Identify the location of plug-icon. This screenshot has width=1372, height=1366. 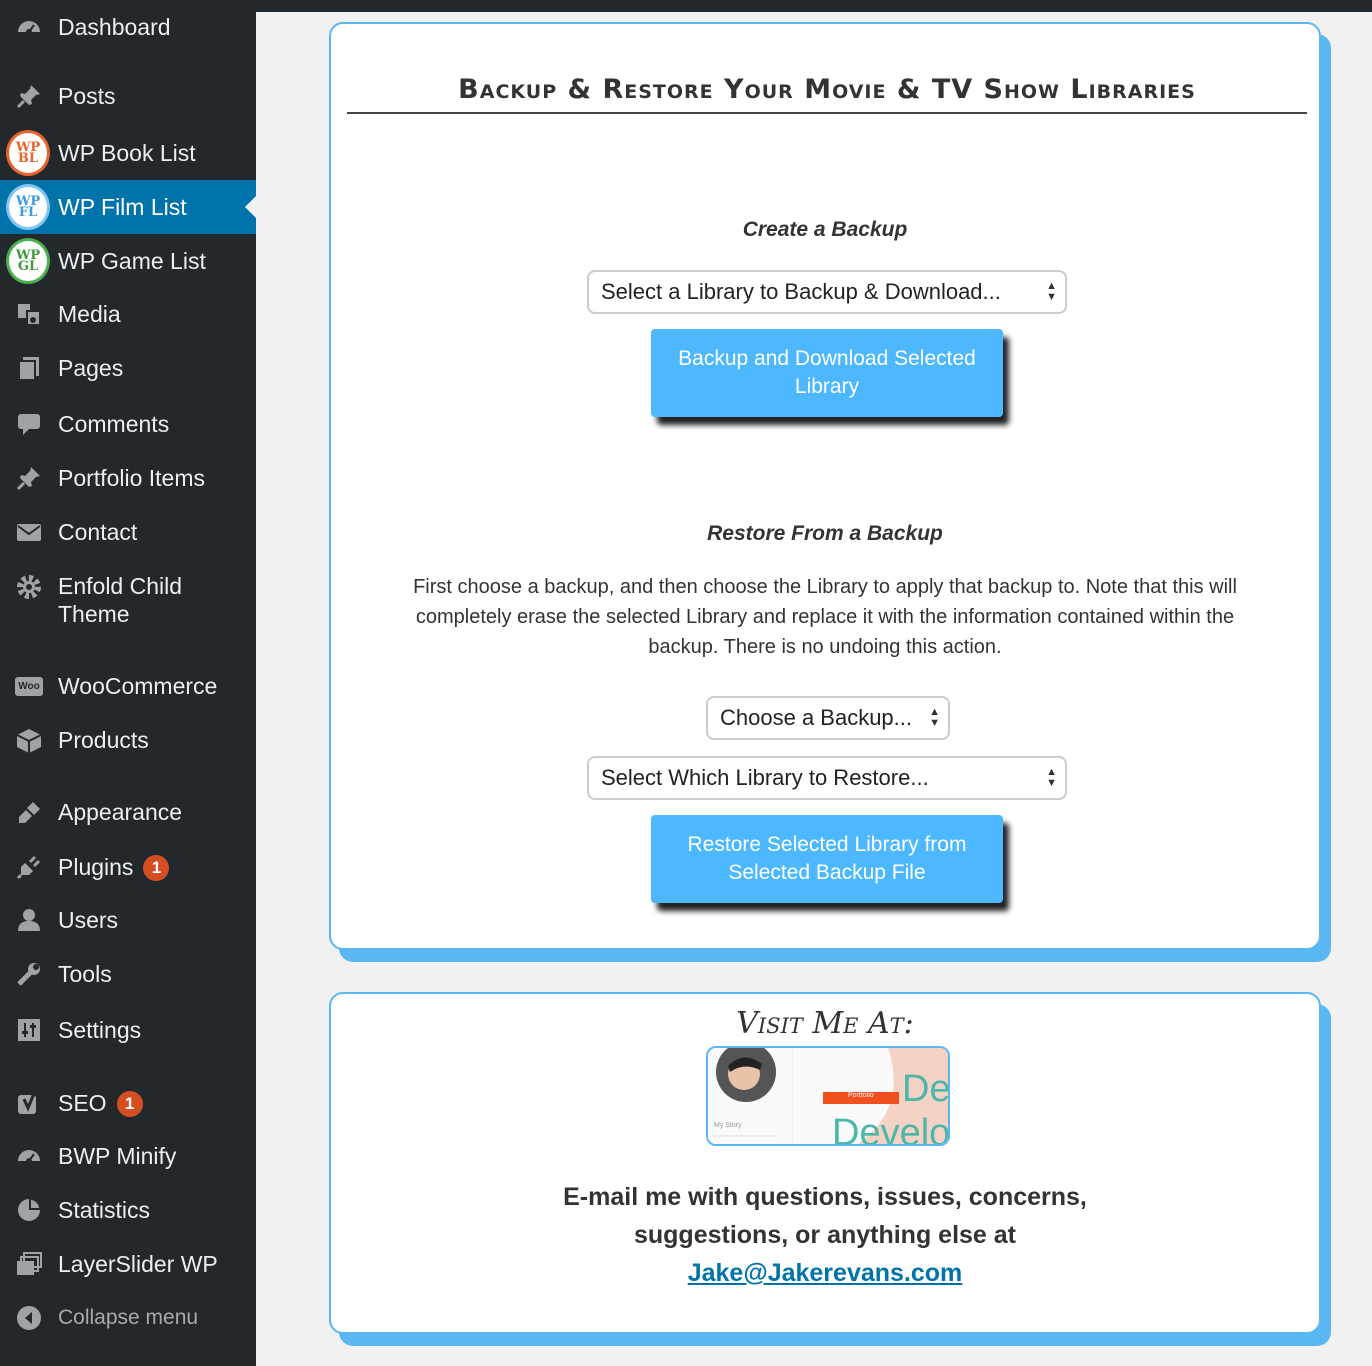
(29, 867).